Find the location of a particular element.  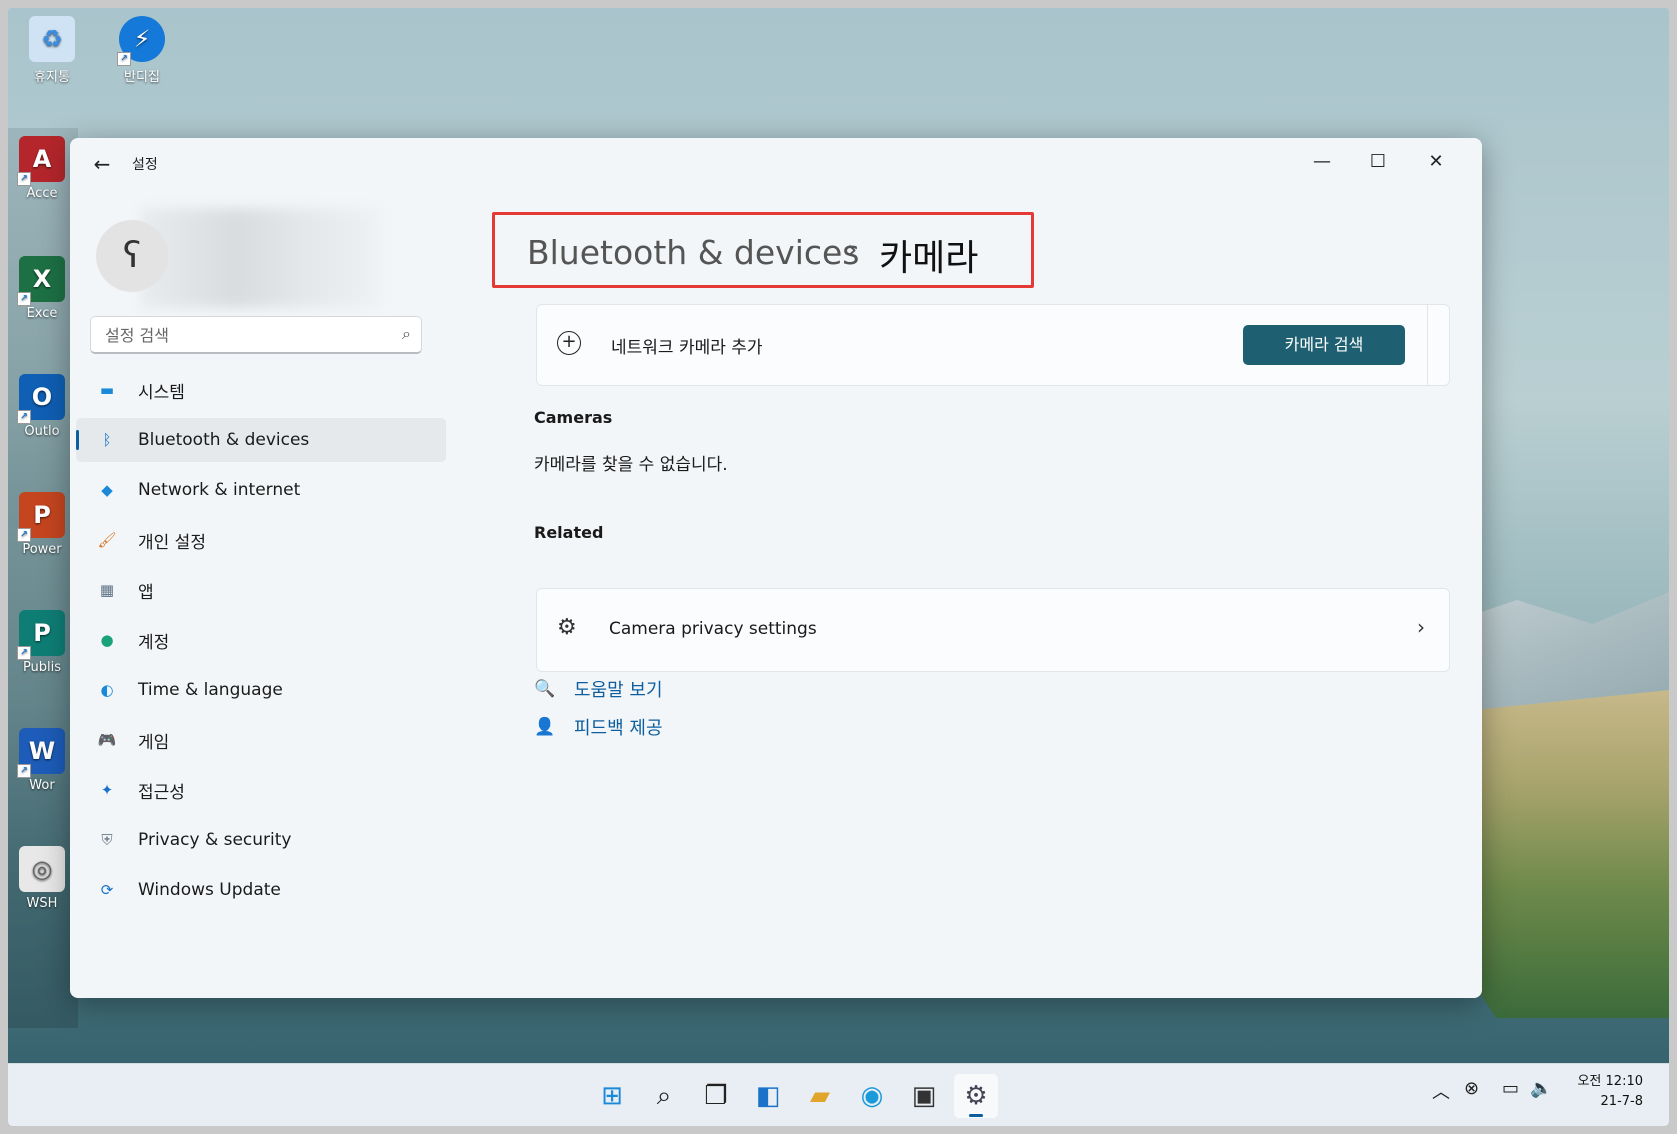

close-circle-icon: ⊗ is located at coordinates (1471, 1088).